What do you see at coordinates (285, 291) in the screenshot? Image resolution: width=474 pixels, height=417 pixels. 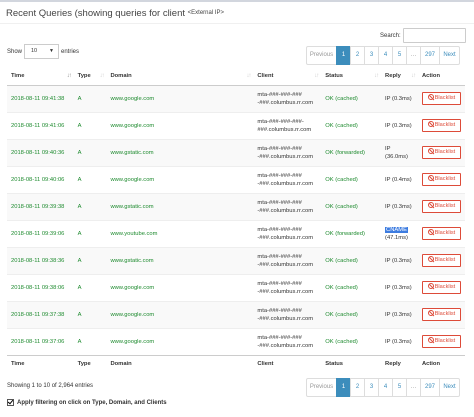 I see `client-line: -###.columbus.rr.com` at bounding box center [285, 291].